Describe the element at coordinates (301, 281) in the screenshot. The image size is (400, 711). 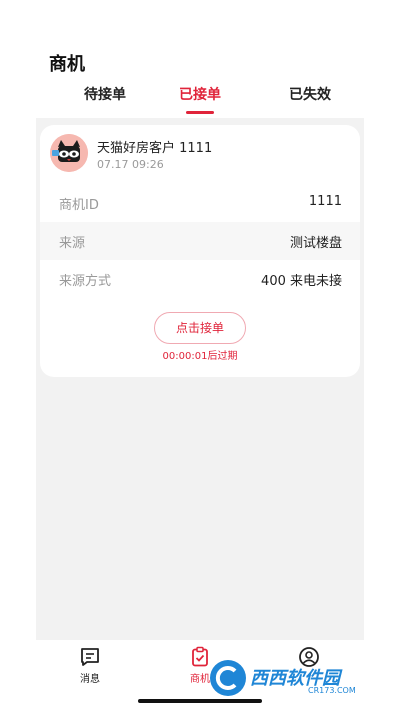
I see `row-value: 400 来电未接` at that location.